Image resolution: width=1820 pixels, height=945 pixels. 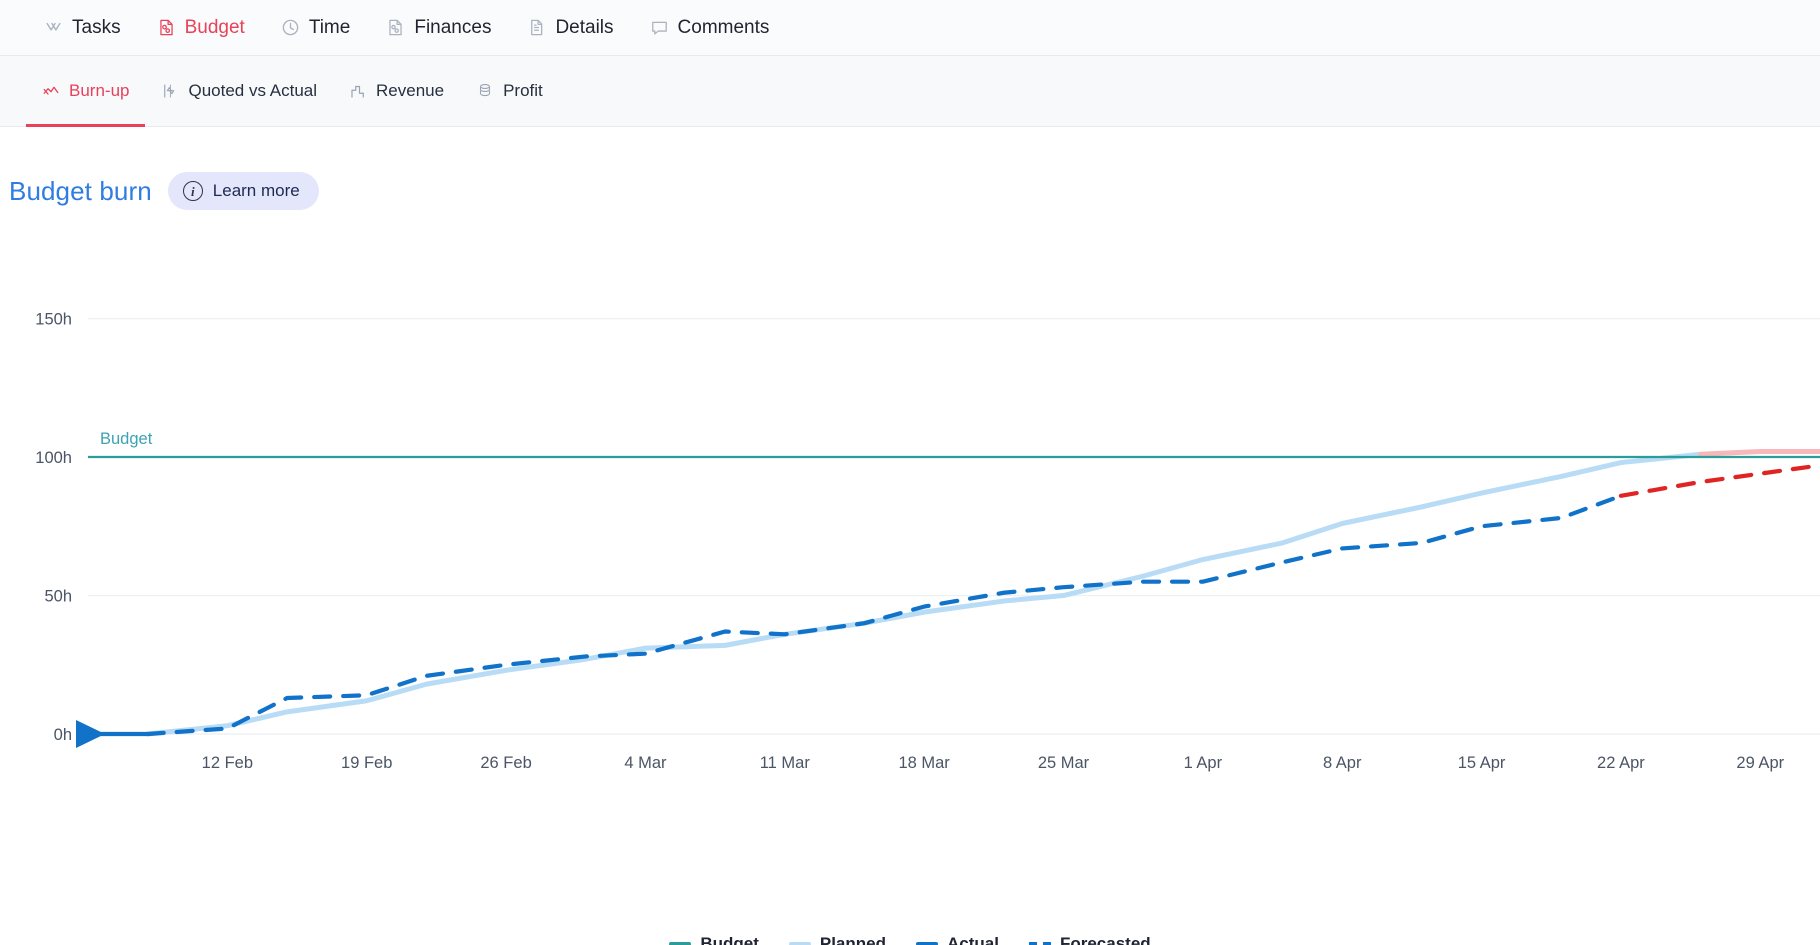 What do you see at coordinates (395, 27) in the screenshot?
I see `finances-icon` at bounding box center [395, 27].